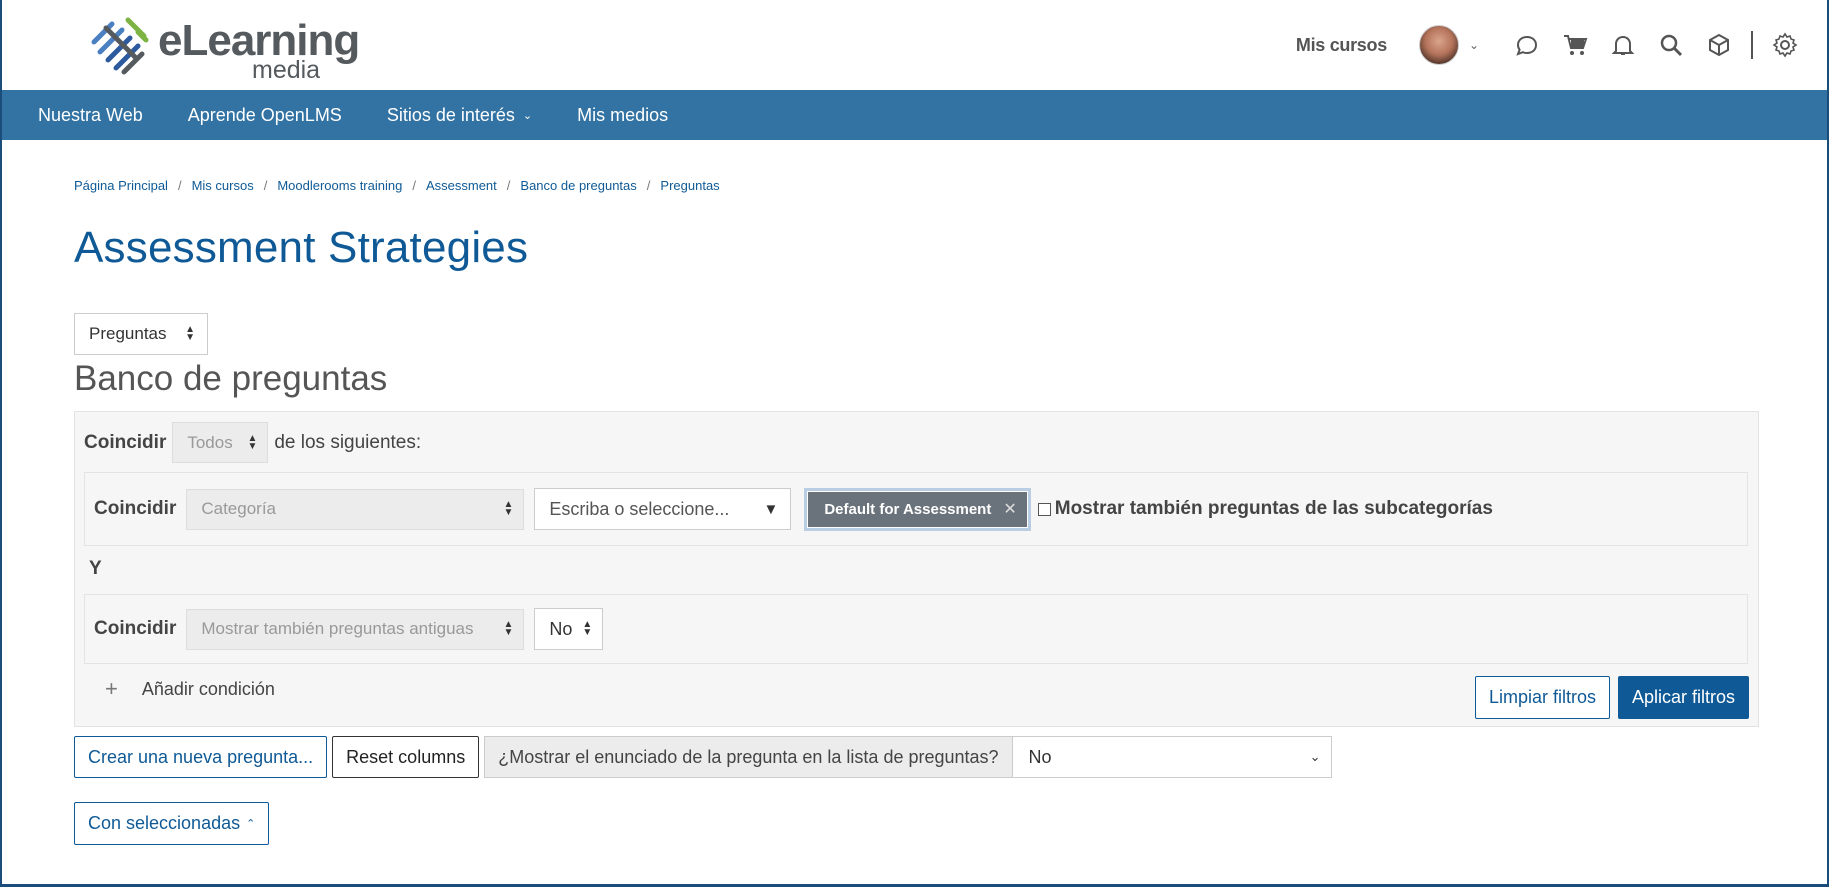  What do you see at coordinates (561, 628) in the screenshot?
I see `old-questions-value: No` at bounding box center [561, 628].